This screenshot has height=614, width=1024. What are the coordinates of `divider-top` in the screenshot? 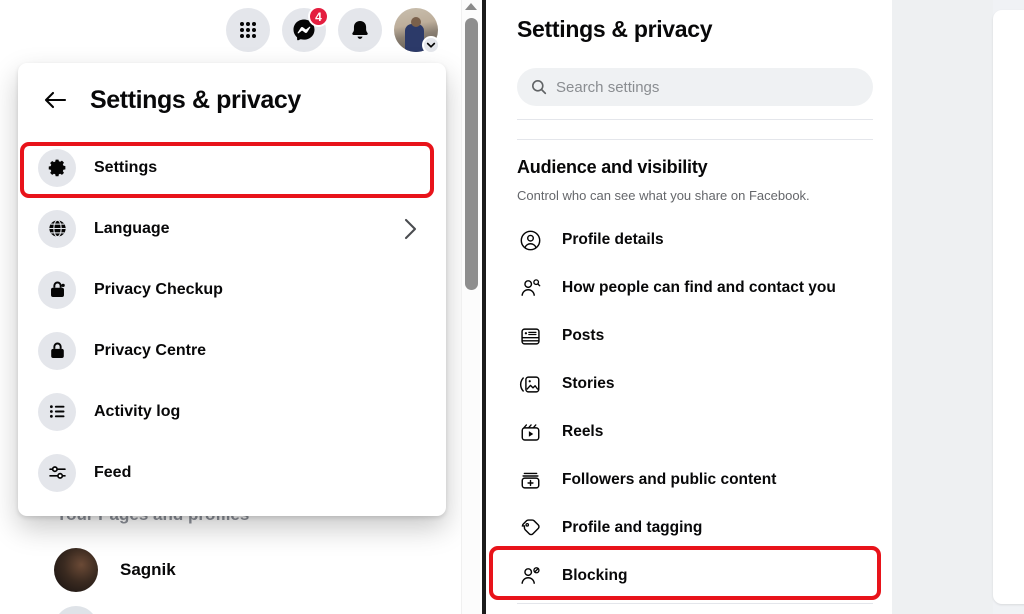 It's located at (695, 119).